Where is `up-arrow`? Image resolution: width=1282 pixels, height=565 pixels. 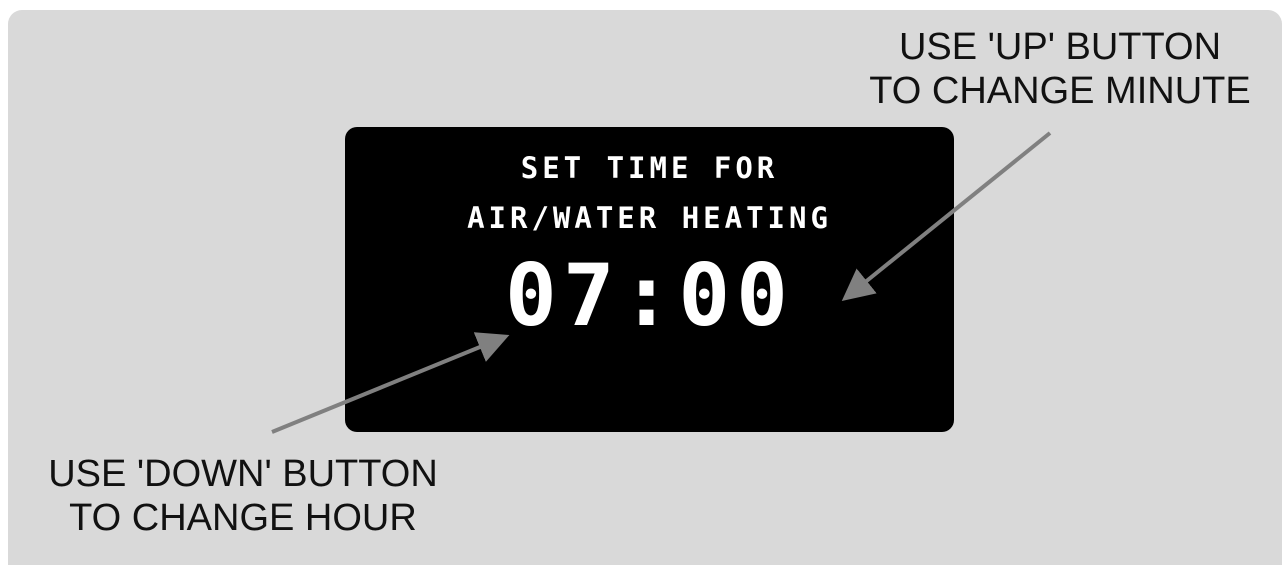 up-arrow is located at coordinates (946, 216).